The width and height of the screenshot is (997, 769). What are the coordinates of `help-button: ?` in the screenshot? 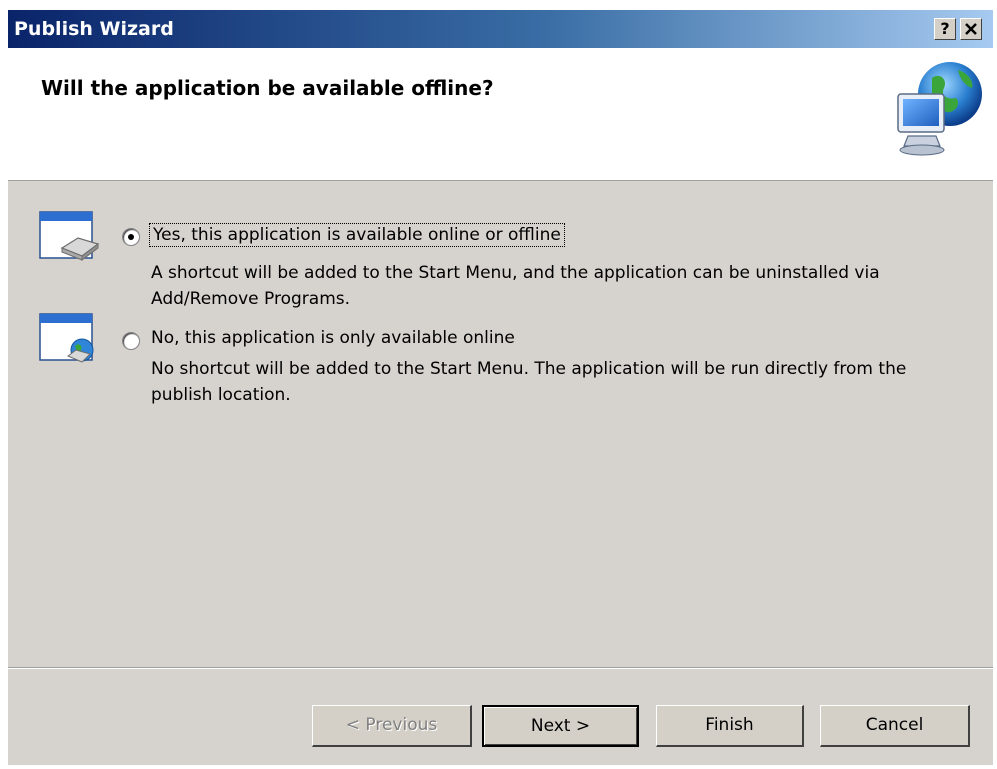 It's located at (945, 29).